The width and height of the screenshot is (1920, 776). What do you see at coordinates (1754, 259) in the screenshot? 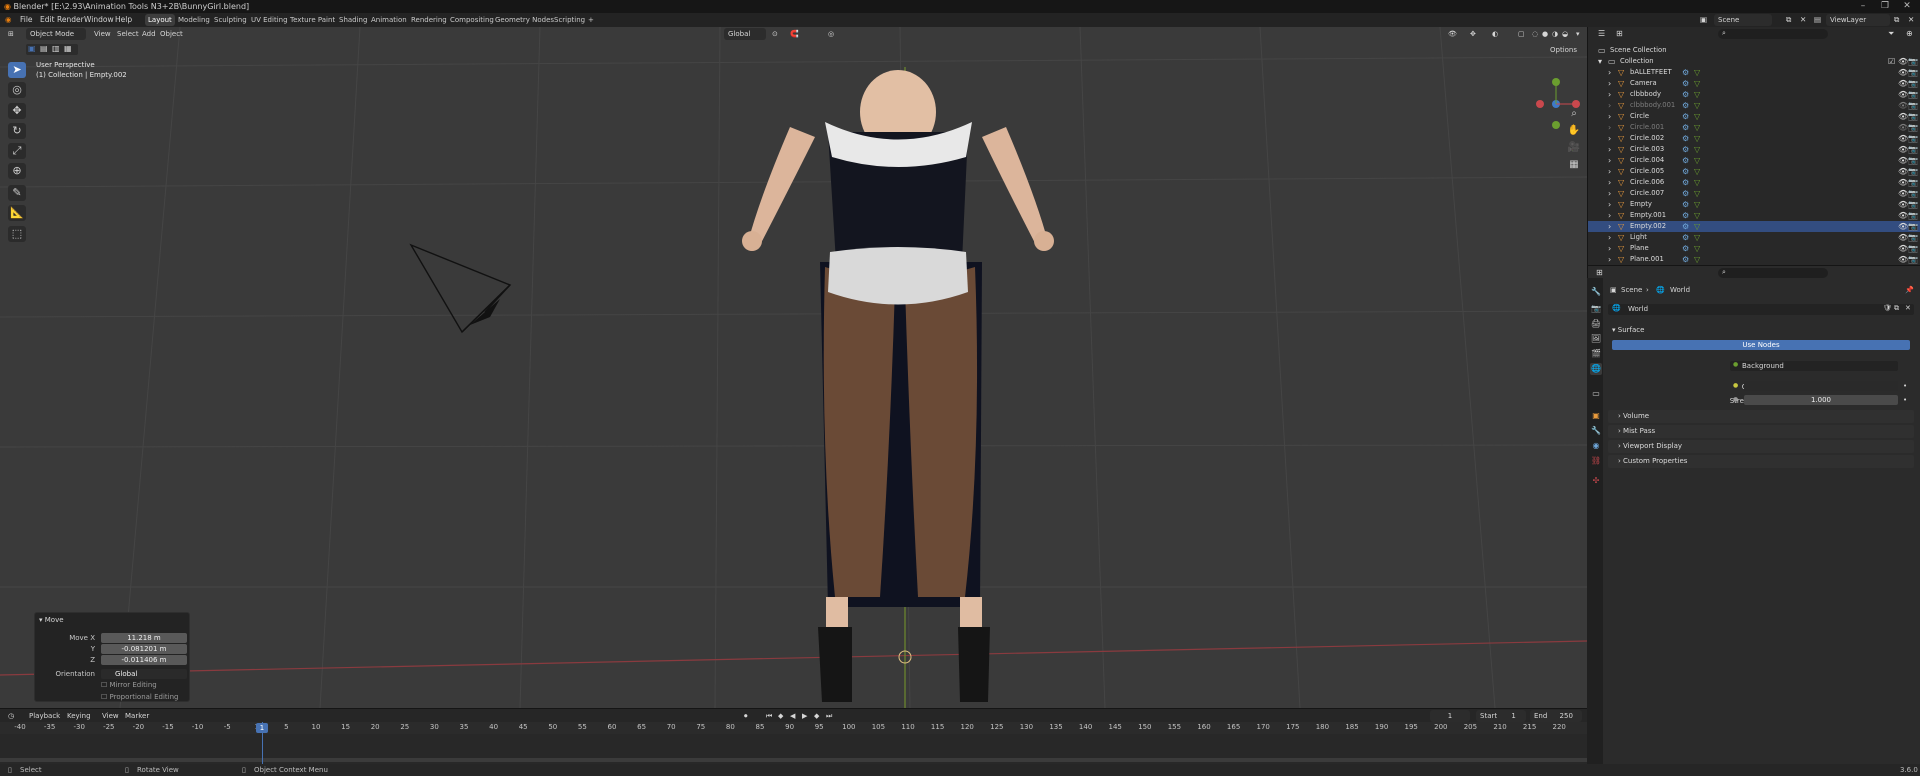
I see `outliner-item: › ▽ Plane.001 ⚙ ▽ 👁 📷` at bounding box center [1754, 259].